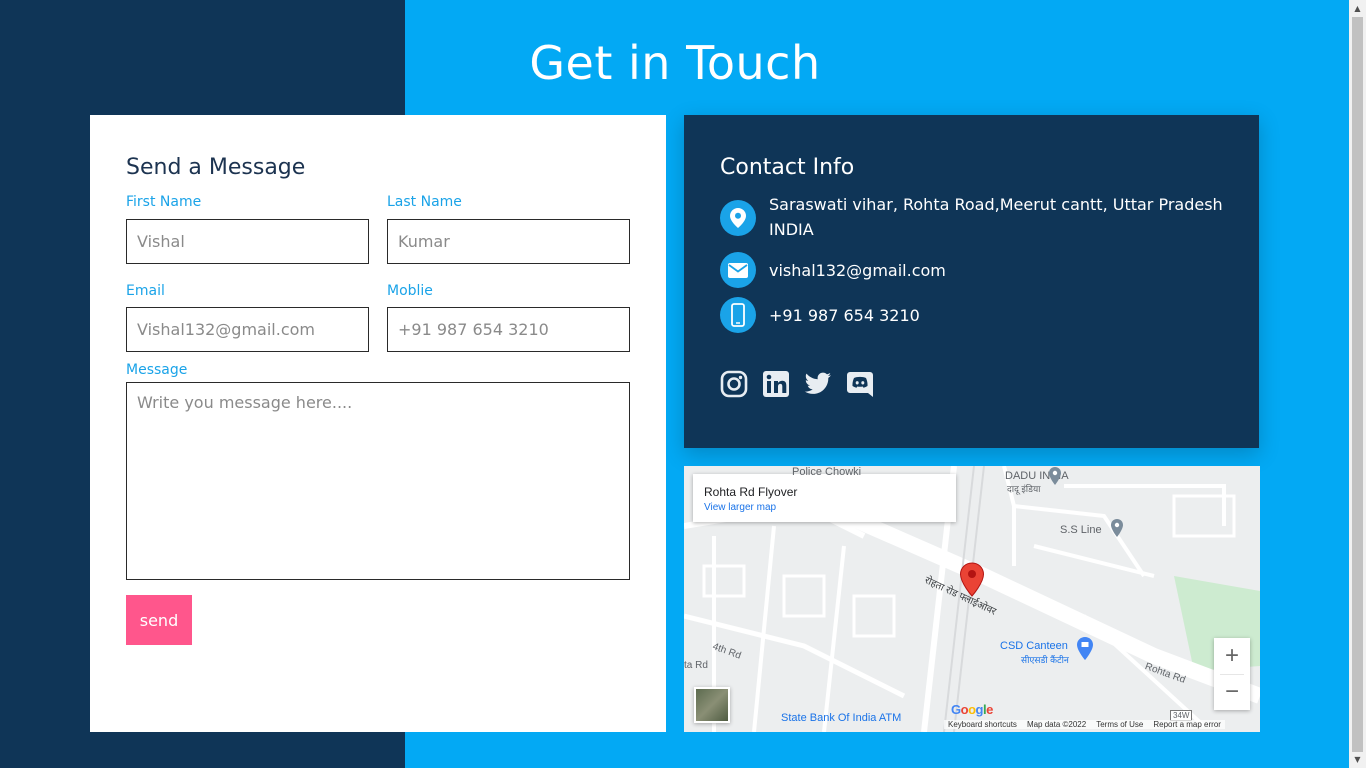  I want to click on map-label-rd: ta Rd, so click(696, 665).